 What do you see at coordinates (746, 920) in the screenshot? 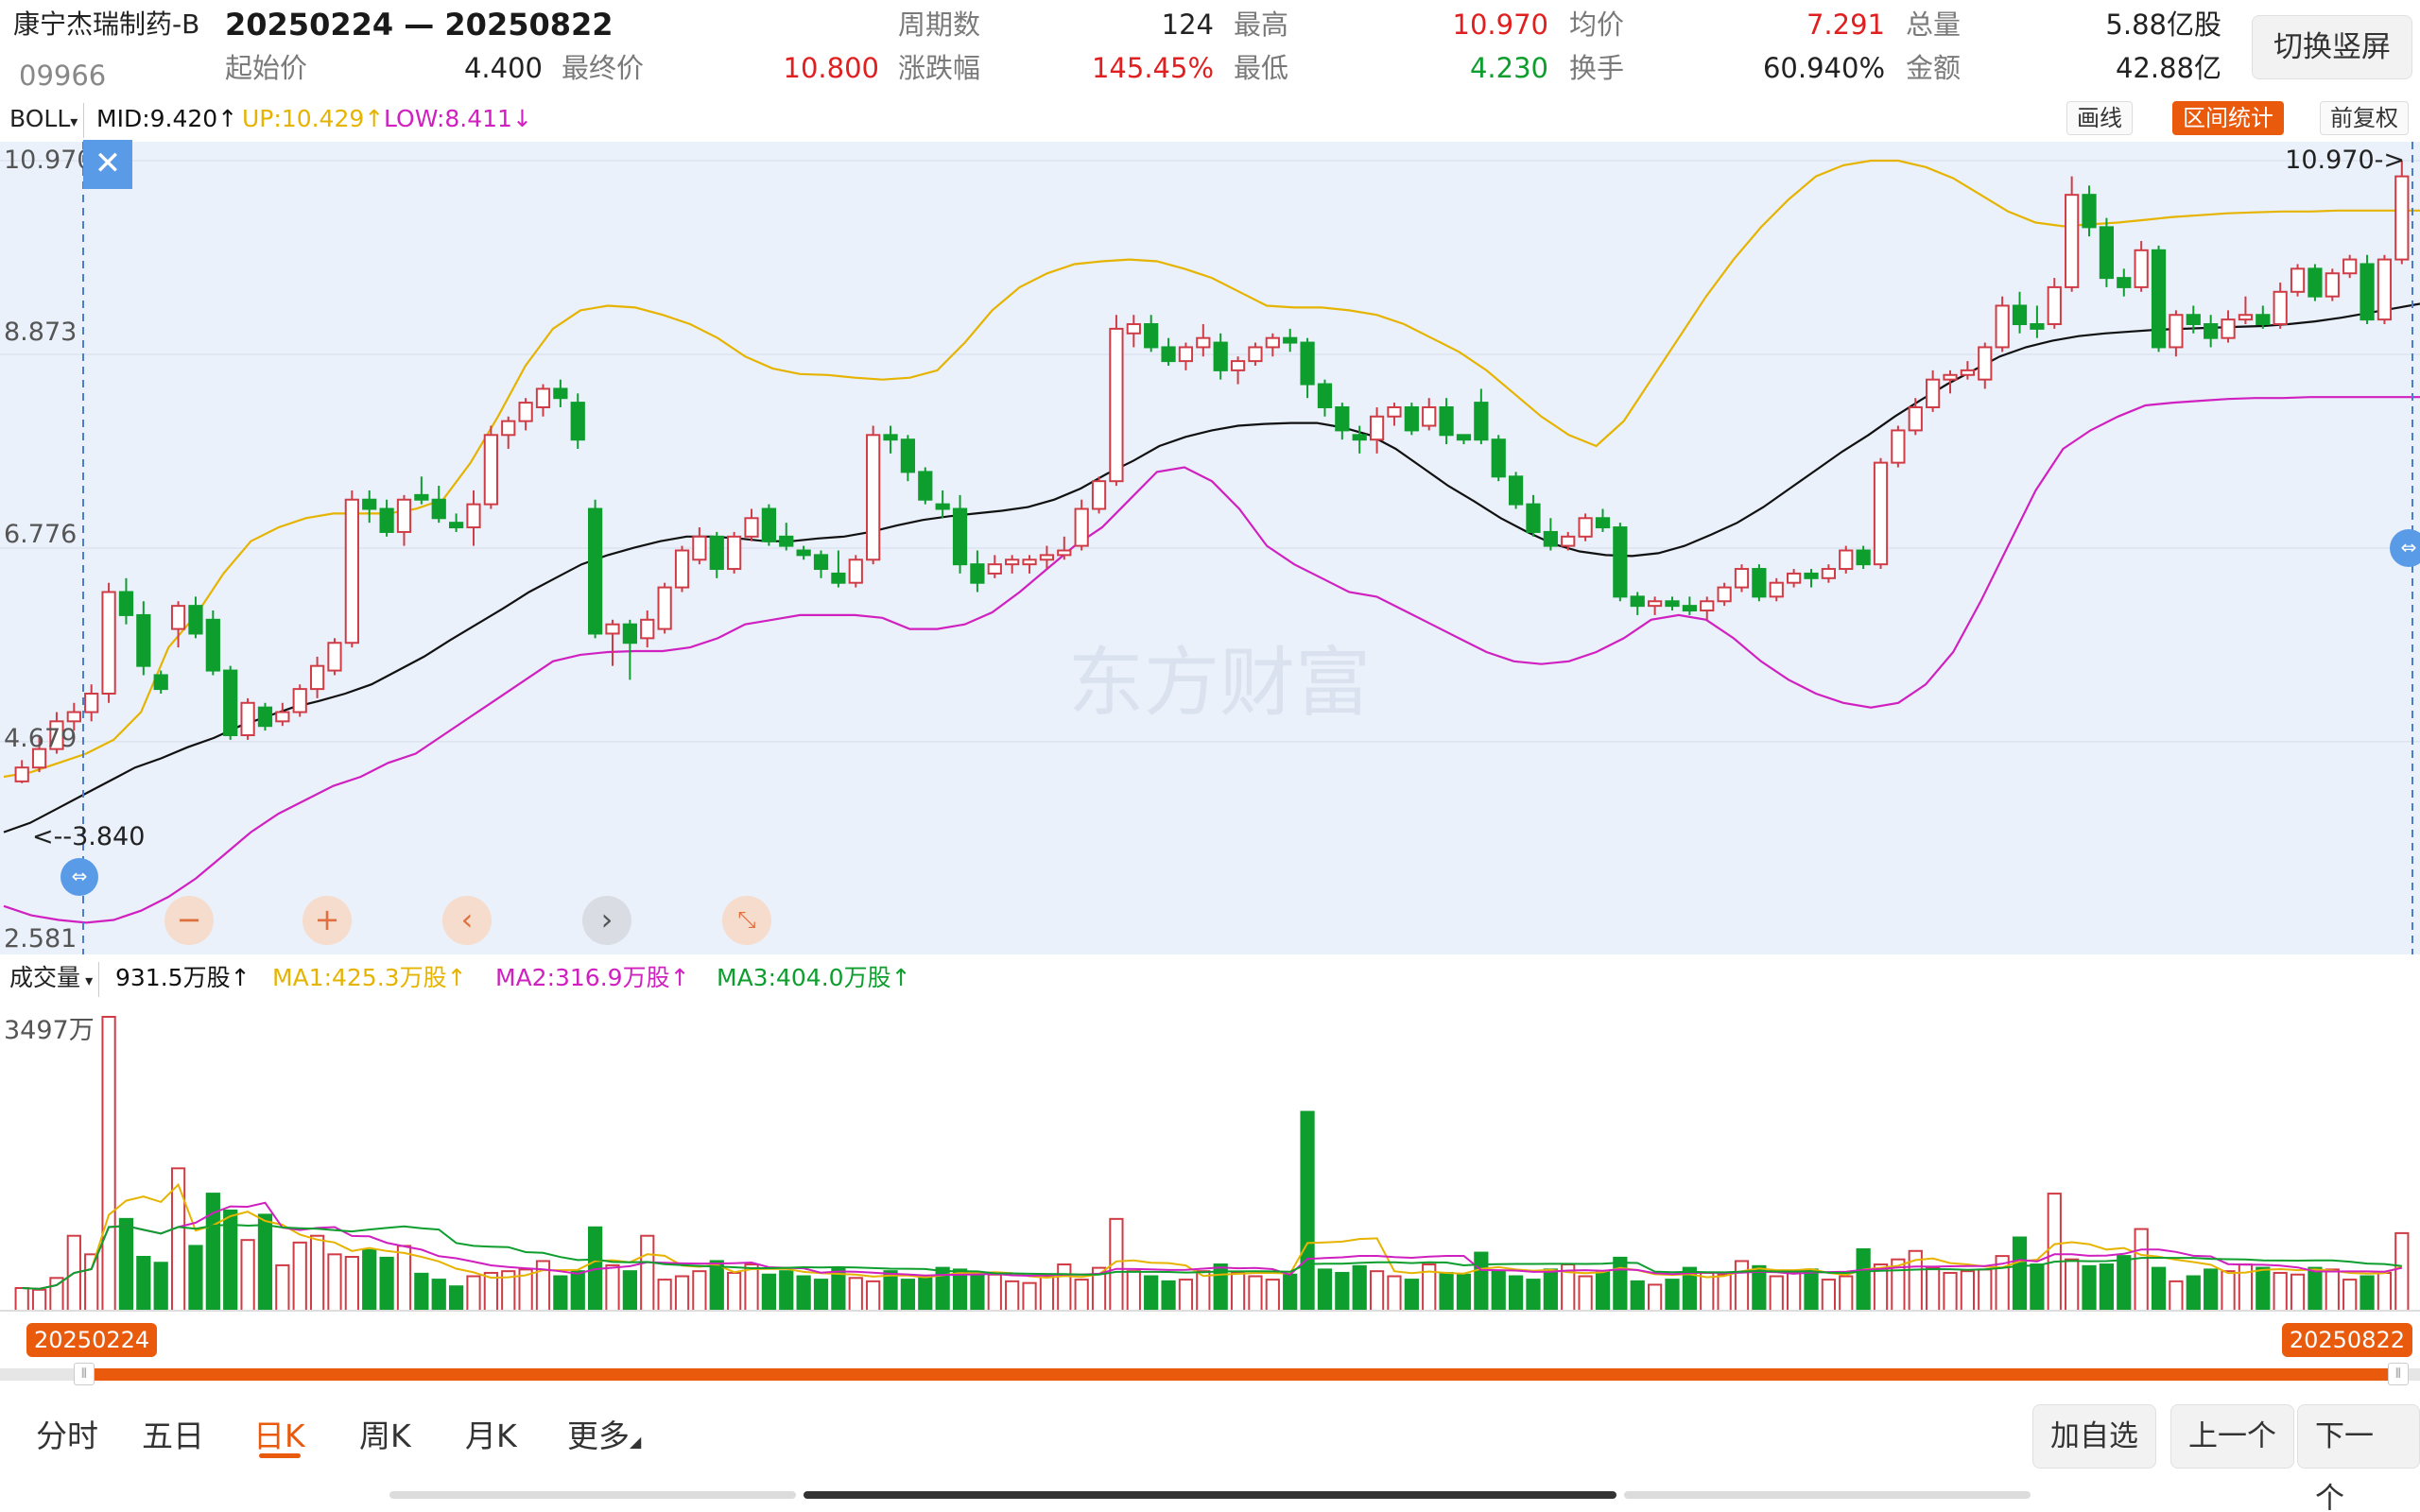
I see `shrink-icon: ⤡` at bounding box center [746, 920].